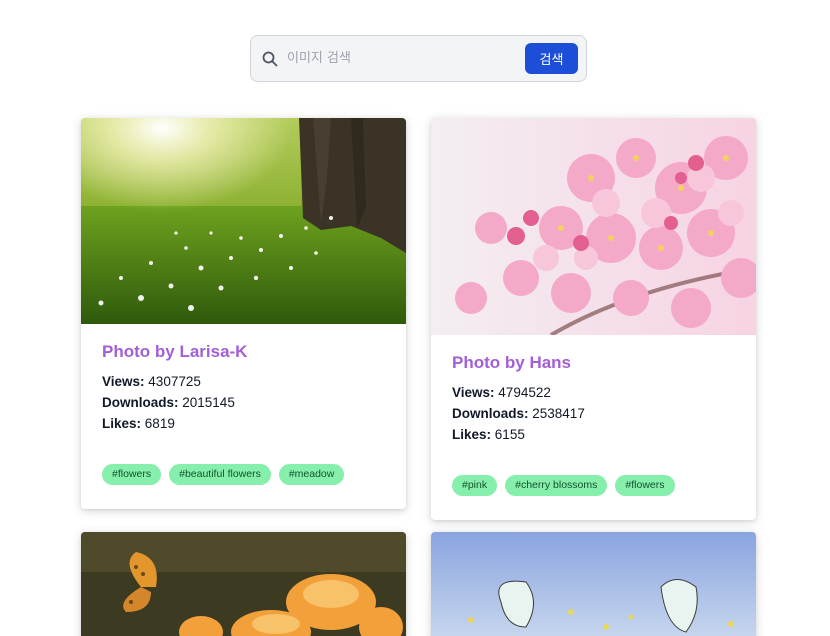 This screenshot has height=636, width=830. I want to click on views-stat: Views: 4307725, so click(243, 381).